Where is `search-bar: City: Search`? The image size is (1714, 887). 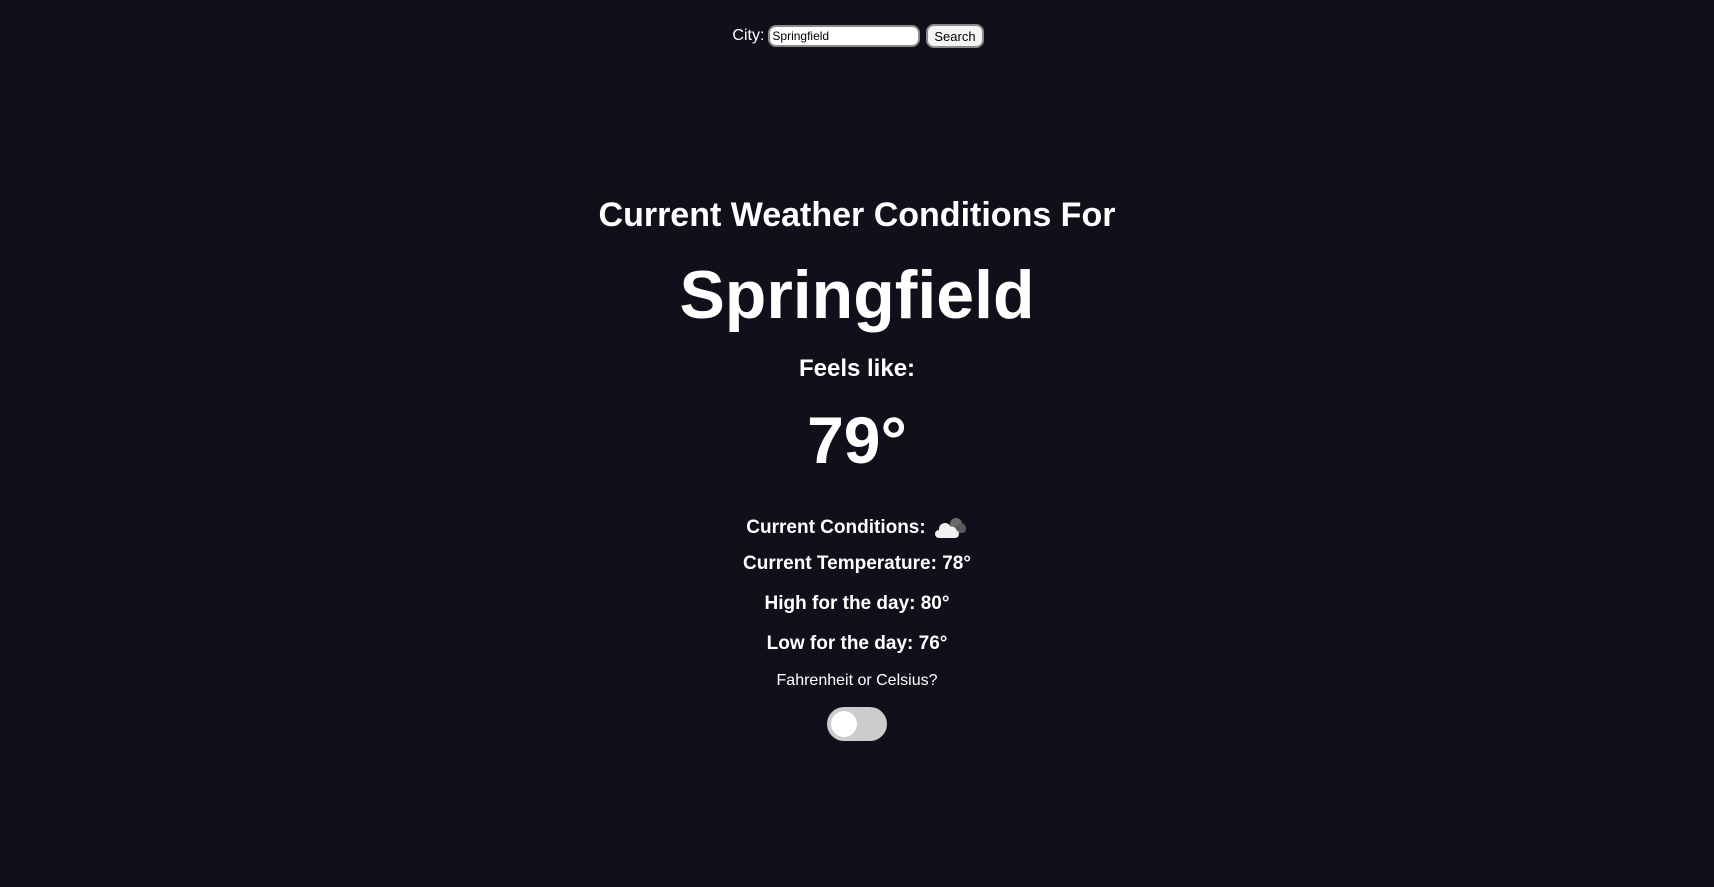 search-bar: City: Search is located at coordinates (857, 36).